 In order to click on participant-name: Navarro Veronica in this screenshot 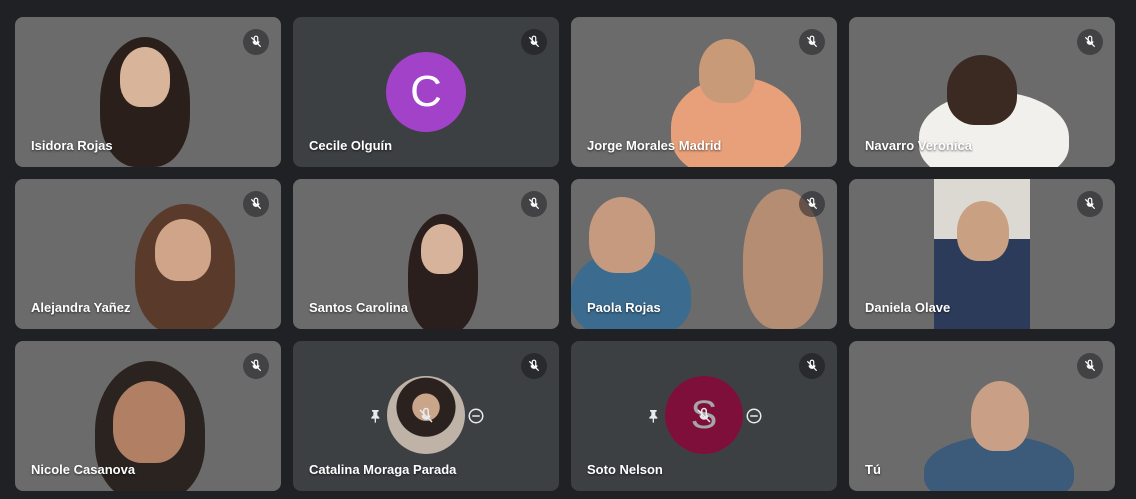, I will do `click(918, 145)`.